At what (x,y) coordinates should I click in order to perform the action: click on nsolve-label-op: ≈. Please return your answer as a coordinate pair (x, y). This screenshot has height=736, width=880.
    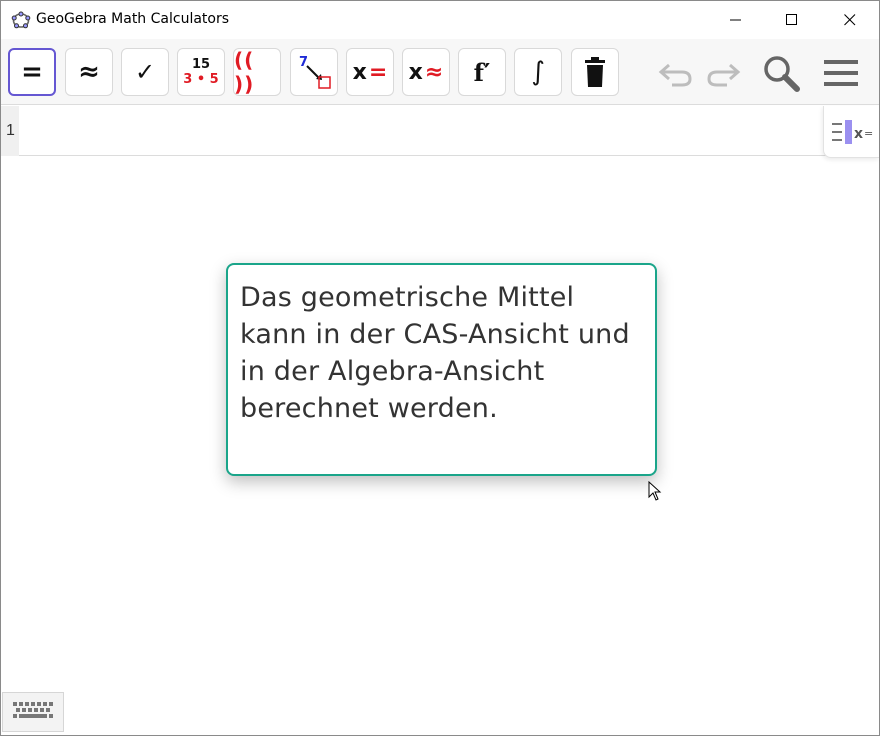
    Looking at the image, I should click on (434, 72).